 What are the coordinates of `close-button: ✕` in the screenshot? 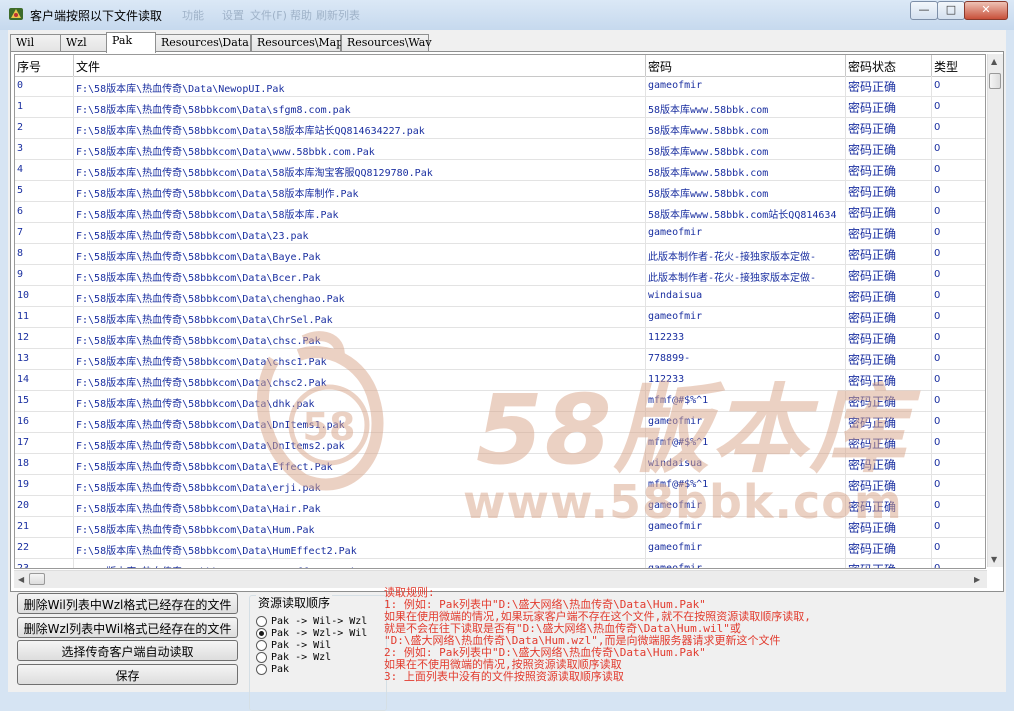 It's located at (986, 10).